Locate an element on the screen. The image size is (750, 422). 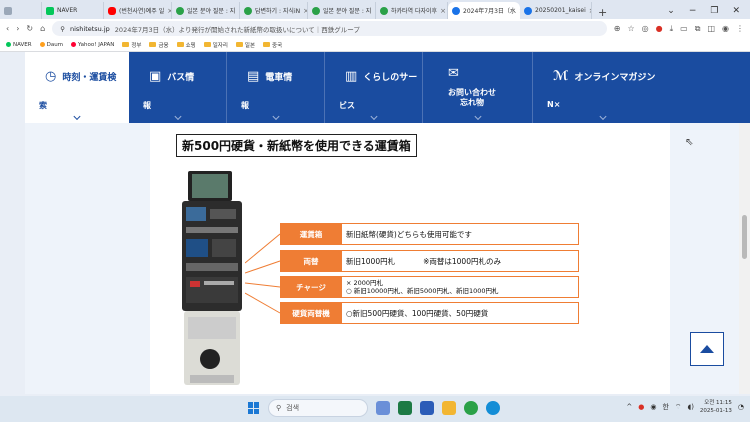
callout-exchange: 両替 新旧1000円札 ※両替は1000円札のみ is located at coordinates (429, 261).